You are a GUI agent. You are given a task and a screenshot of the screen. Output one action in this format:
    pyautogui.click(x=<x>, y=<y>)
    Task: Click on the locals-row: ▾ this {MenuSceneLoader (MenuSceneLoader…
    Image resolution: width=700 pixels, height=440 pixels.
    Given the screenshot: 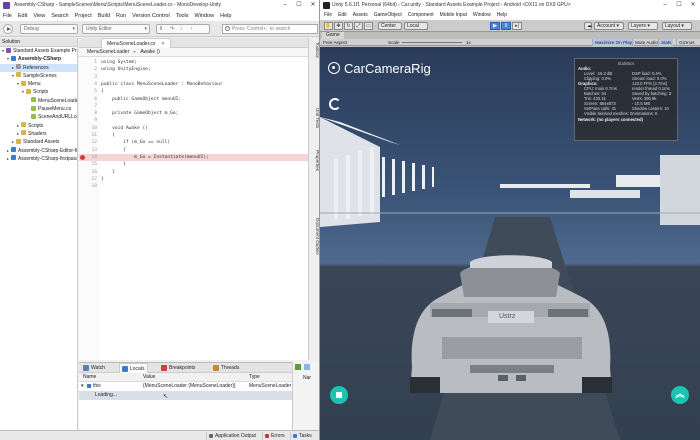 What is the action you would take?
    pyautogui.click(x=199, y=386)
    